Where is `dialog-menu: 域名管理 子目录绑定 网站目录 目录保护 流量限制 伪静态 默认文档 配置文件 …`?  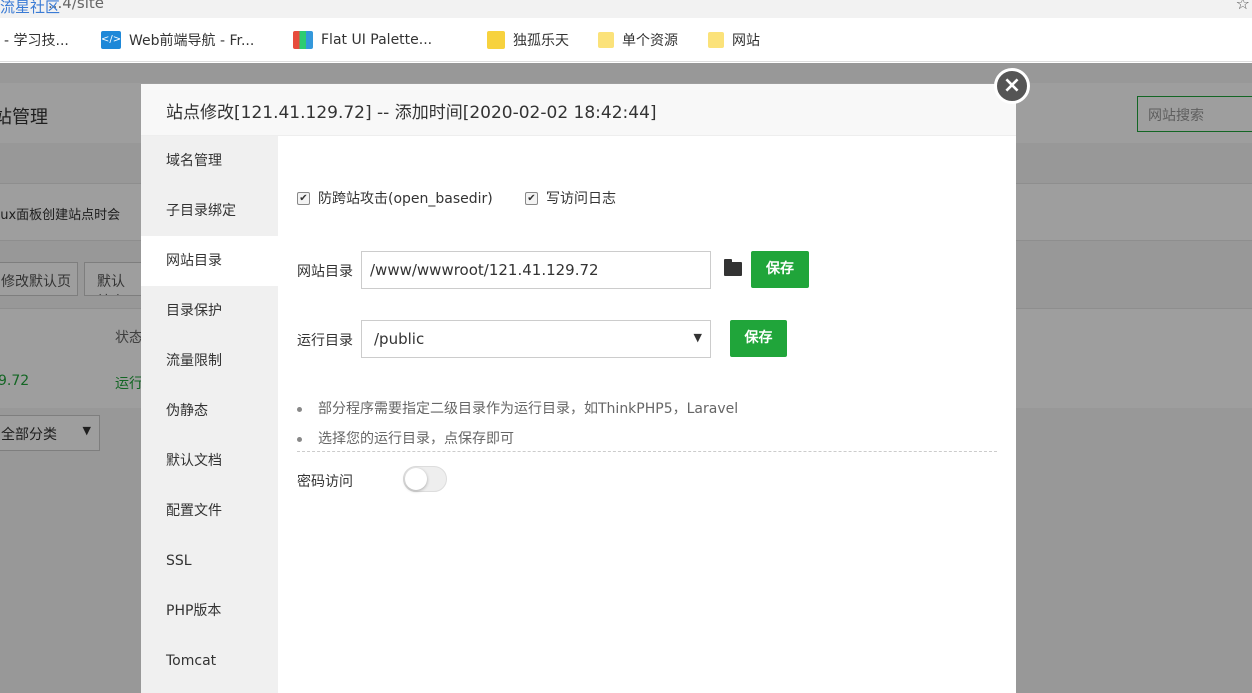 dialog-menu: 域名管理 子目录绑定 网站目录 目录保护 流量限制 伪静态 默认文档 配置文件 … is located at coordinates (209, 414).